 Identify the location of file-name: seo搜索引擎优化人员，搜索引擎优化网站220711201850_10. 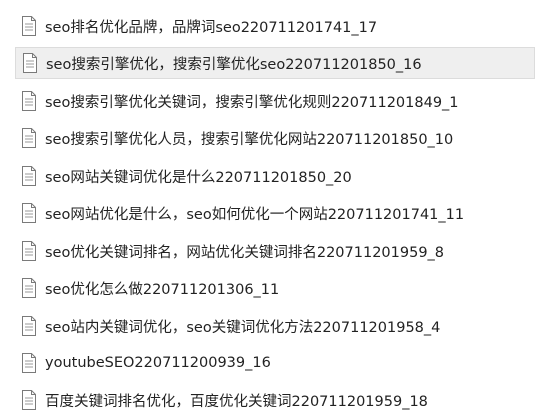
(249, 139).